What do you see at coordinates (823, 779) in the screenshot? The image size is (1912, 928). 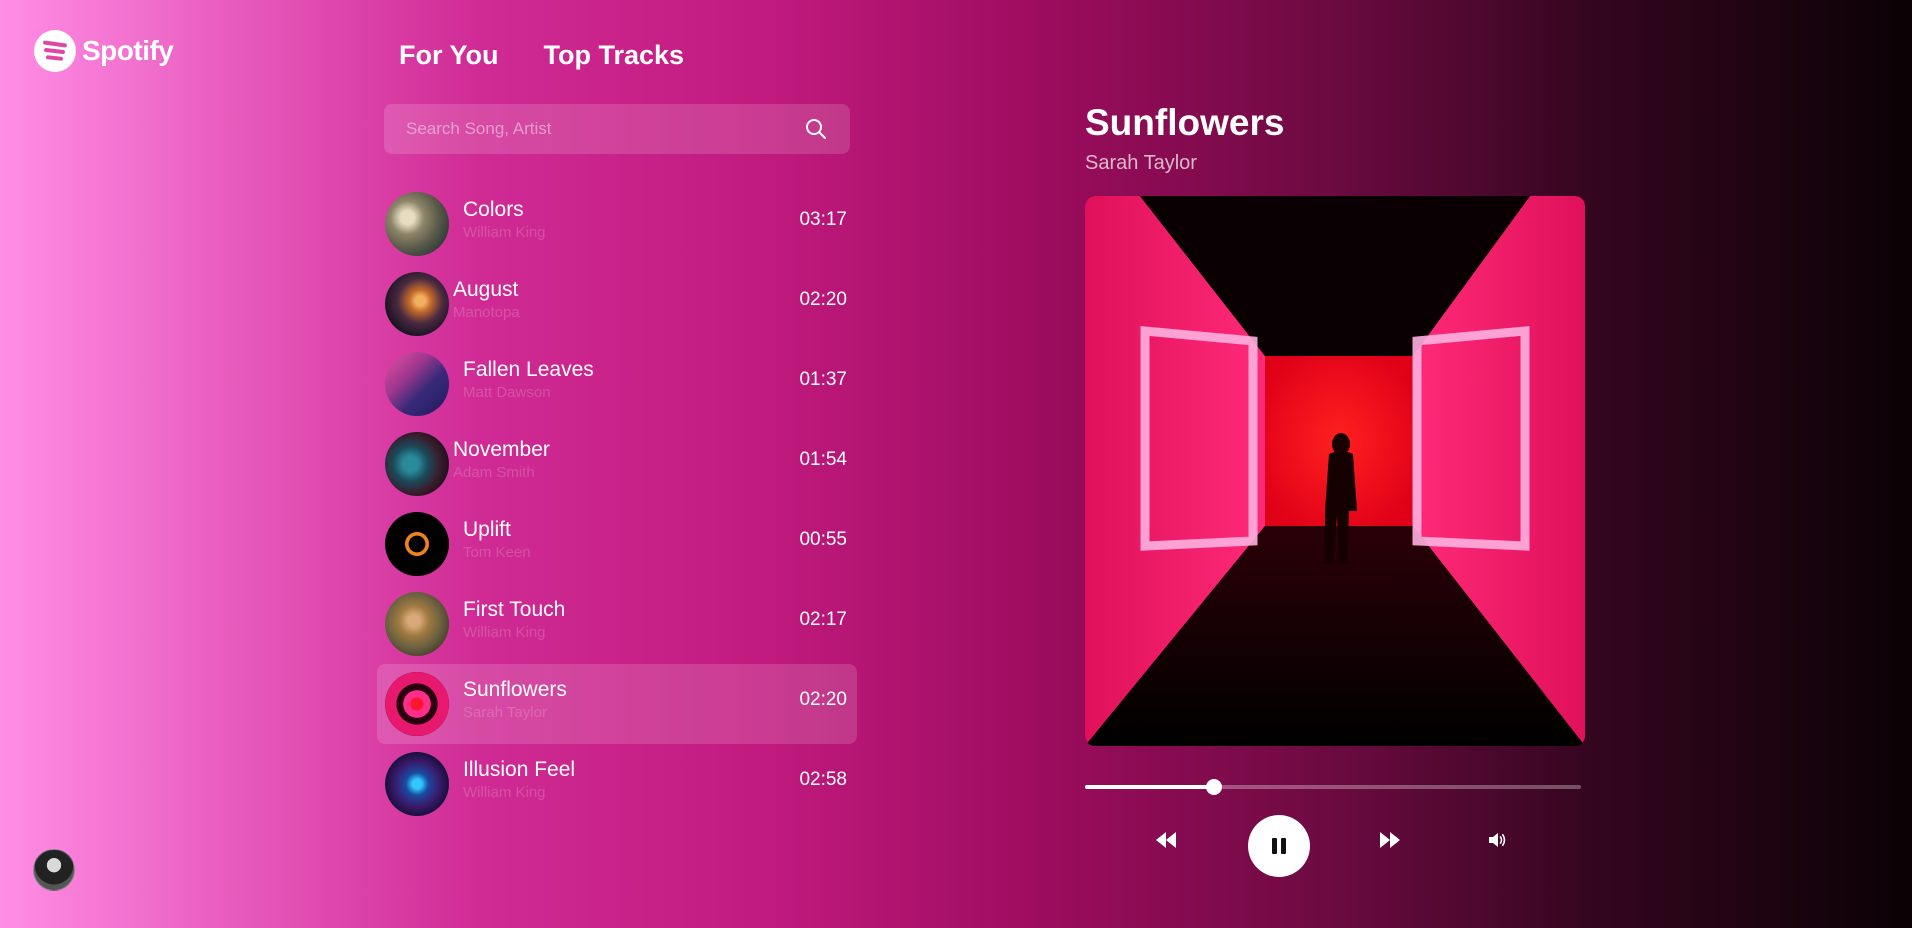 I see `track-duration: 02:58` at bounding box center [823, 779].